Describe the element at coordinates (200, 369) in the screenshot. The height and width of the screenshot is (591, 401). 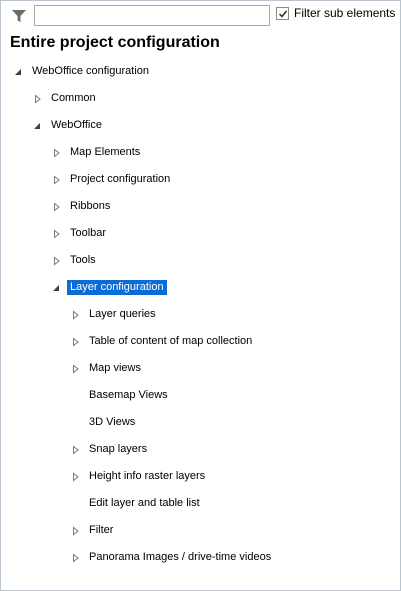
I see `tree-item: Map views` at that location.